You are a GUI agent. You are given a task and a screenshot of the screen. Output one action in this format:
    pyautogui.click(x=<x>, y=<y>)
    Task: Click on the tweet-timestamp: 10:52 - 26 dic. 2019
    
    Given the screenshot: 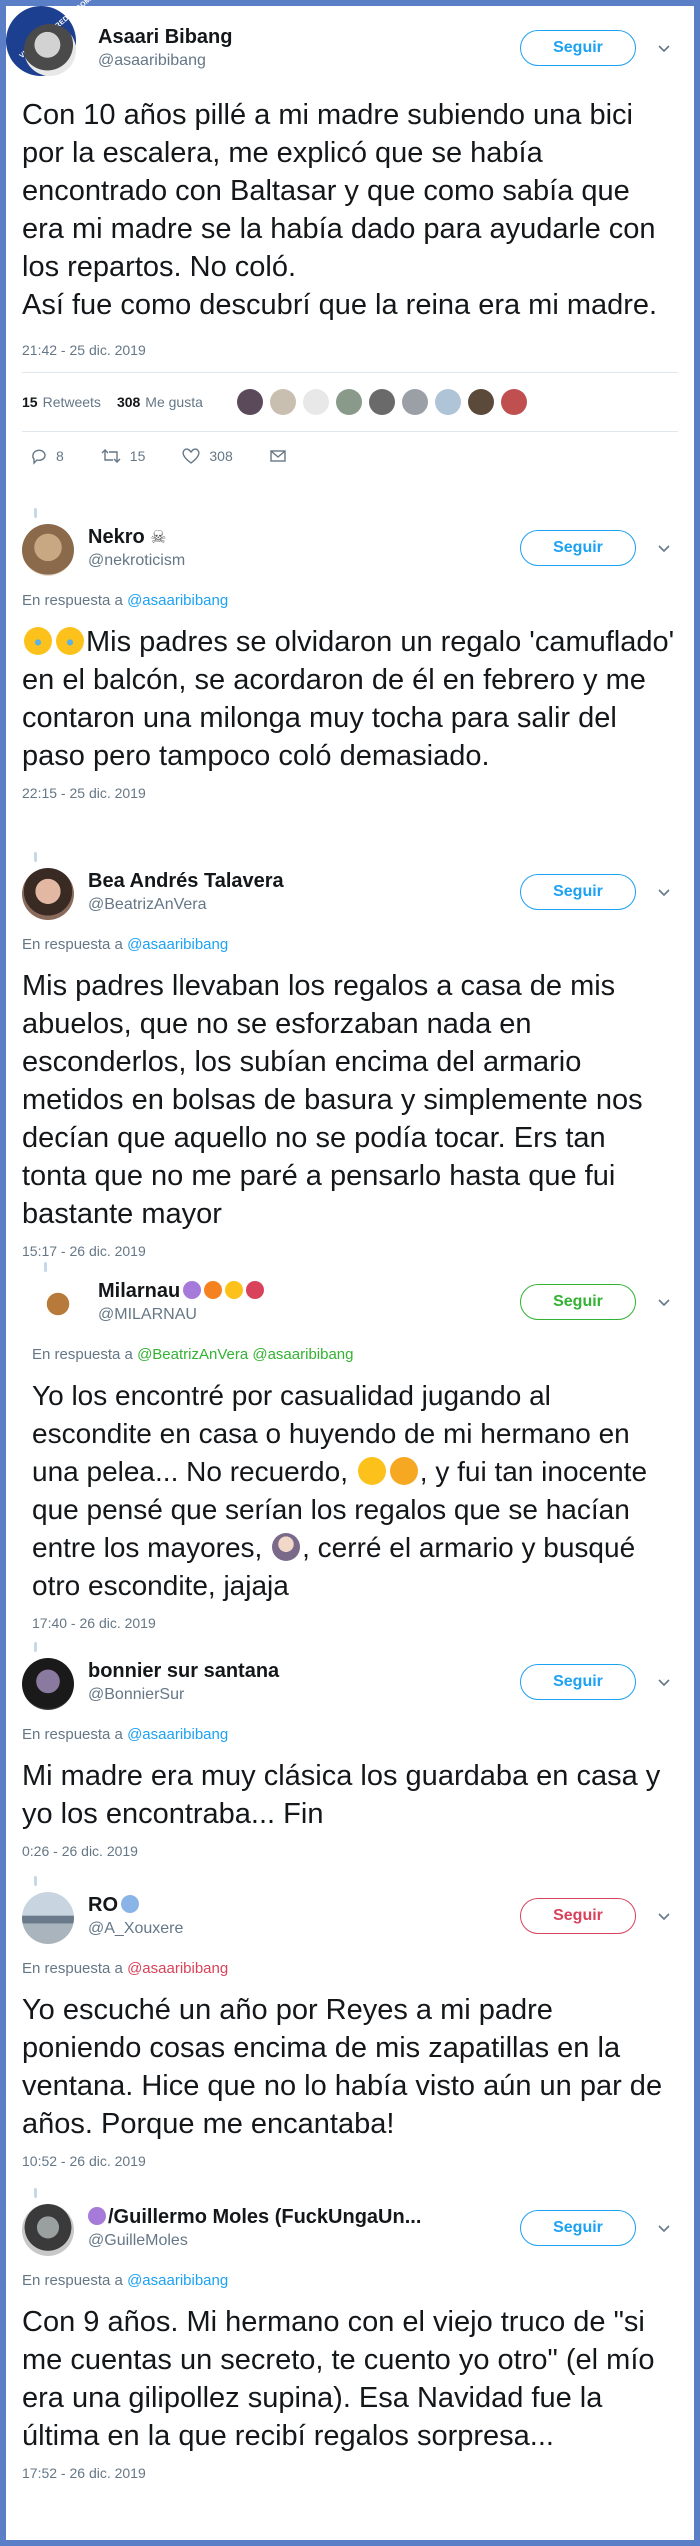 What is the action you would take?
    pyautogui.click(x=350, y=2161)
    